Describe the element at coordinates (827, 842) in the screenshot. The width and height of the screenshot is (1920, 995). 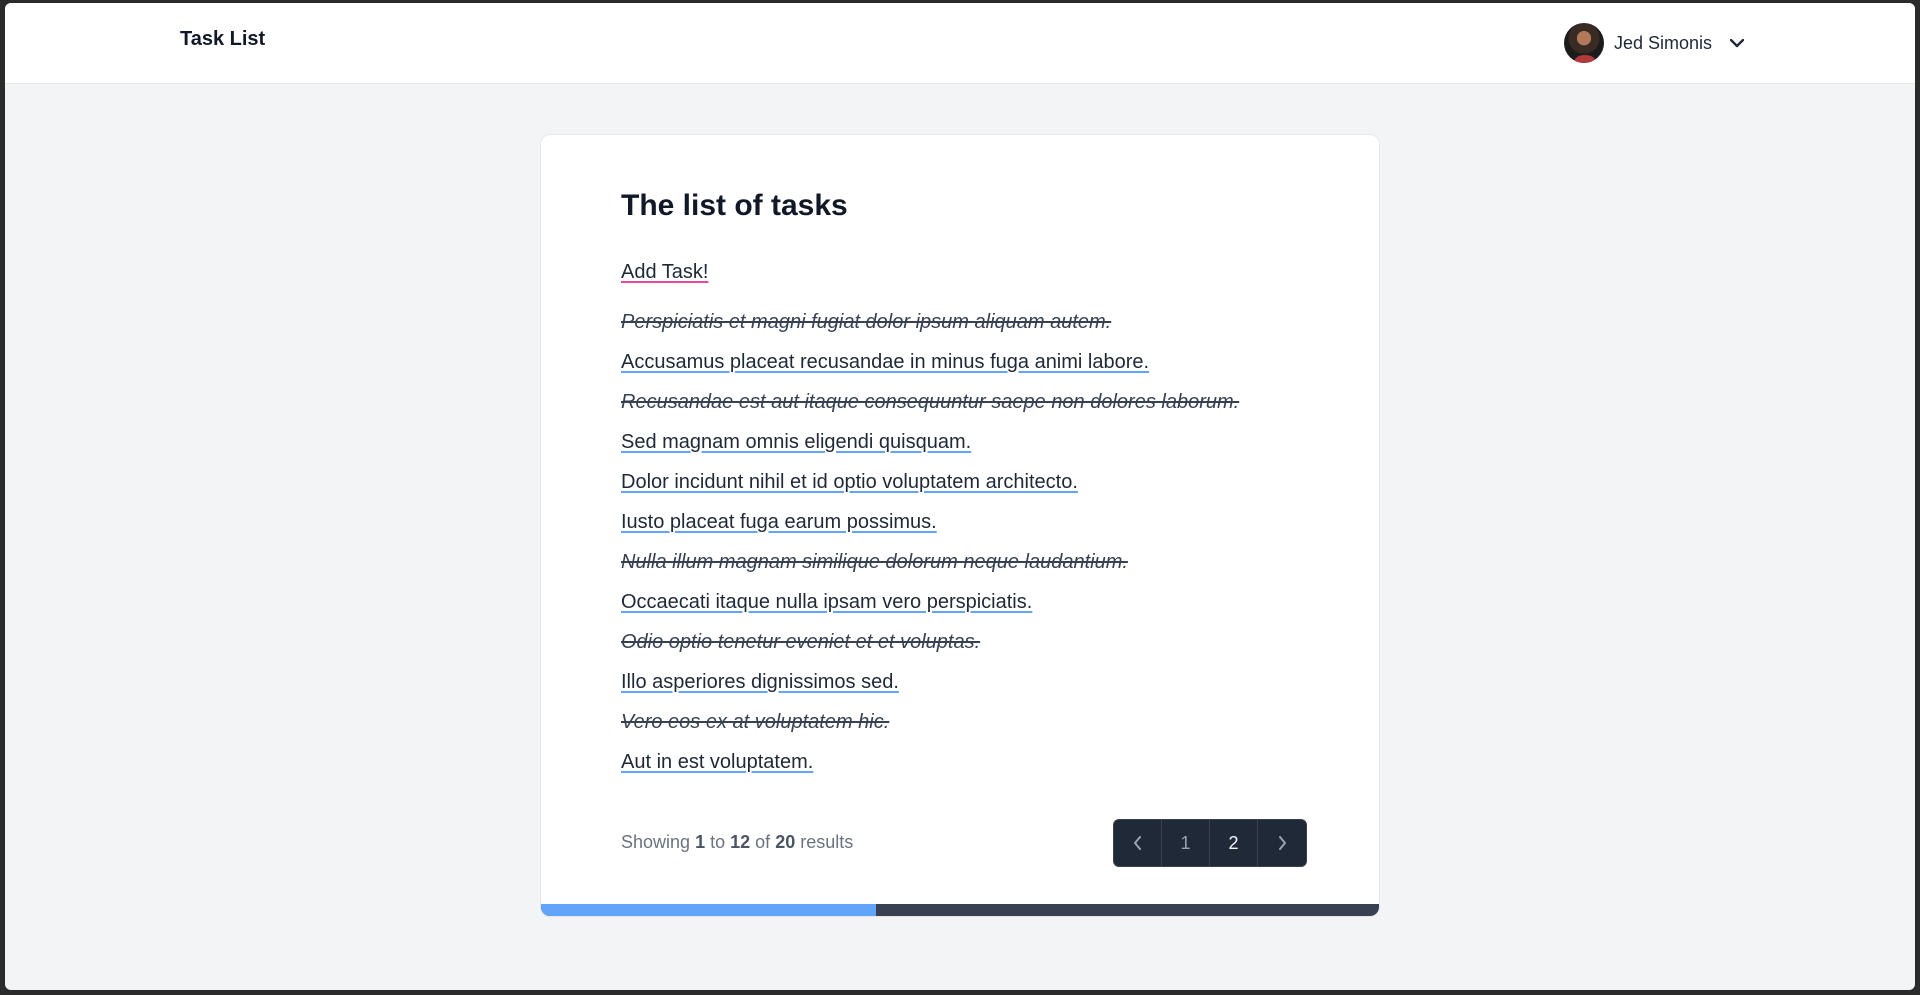
I see `results-suffix: results` at that location.